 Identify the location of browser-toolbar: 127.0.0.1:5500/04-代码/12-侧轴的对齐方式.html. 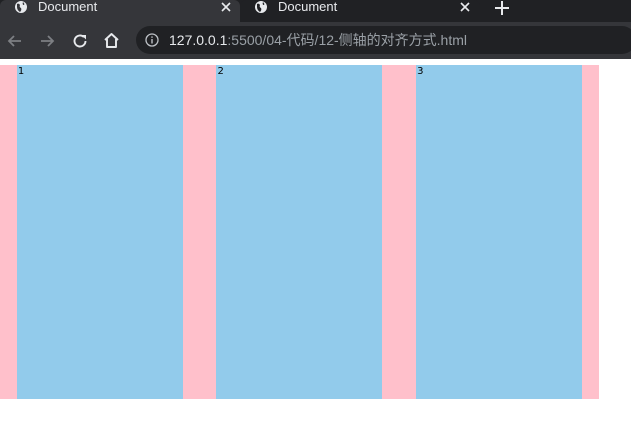
(315, 40).